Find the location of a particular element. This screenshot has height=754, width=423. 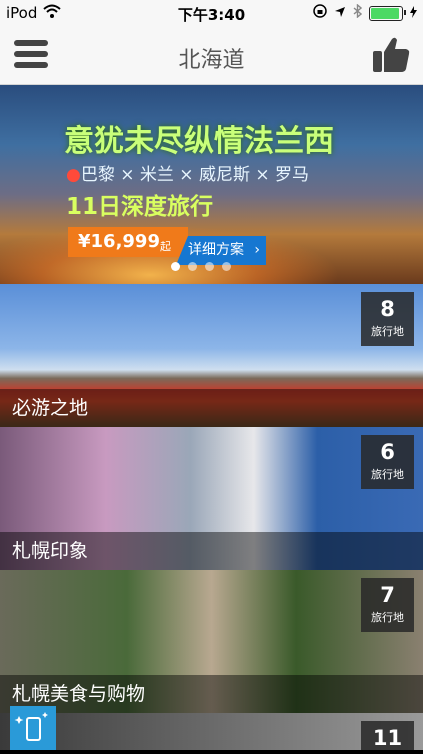

destination-count: 6 is located at coordinates (387, 452).